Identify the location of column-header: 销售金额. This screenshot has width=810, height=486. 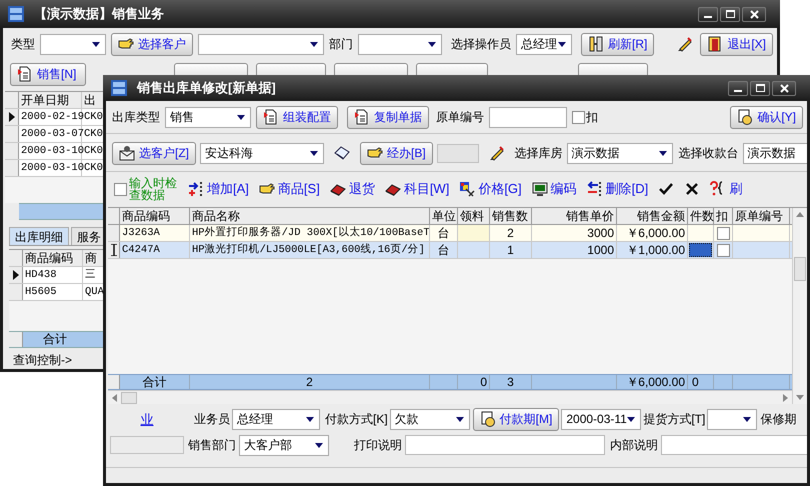
(652, 216).